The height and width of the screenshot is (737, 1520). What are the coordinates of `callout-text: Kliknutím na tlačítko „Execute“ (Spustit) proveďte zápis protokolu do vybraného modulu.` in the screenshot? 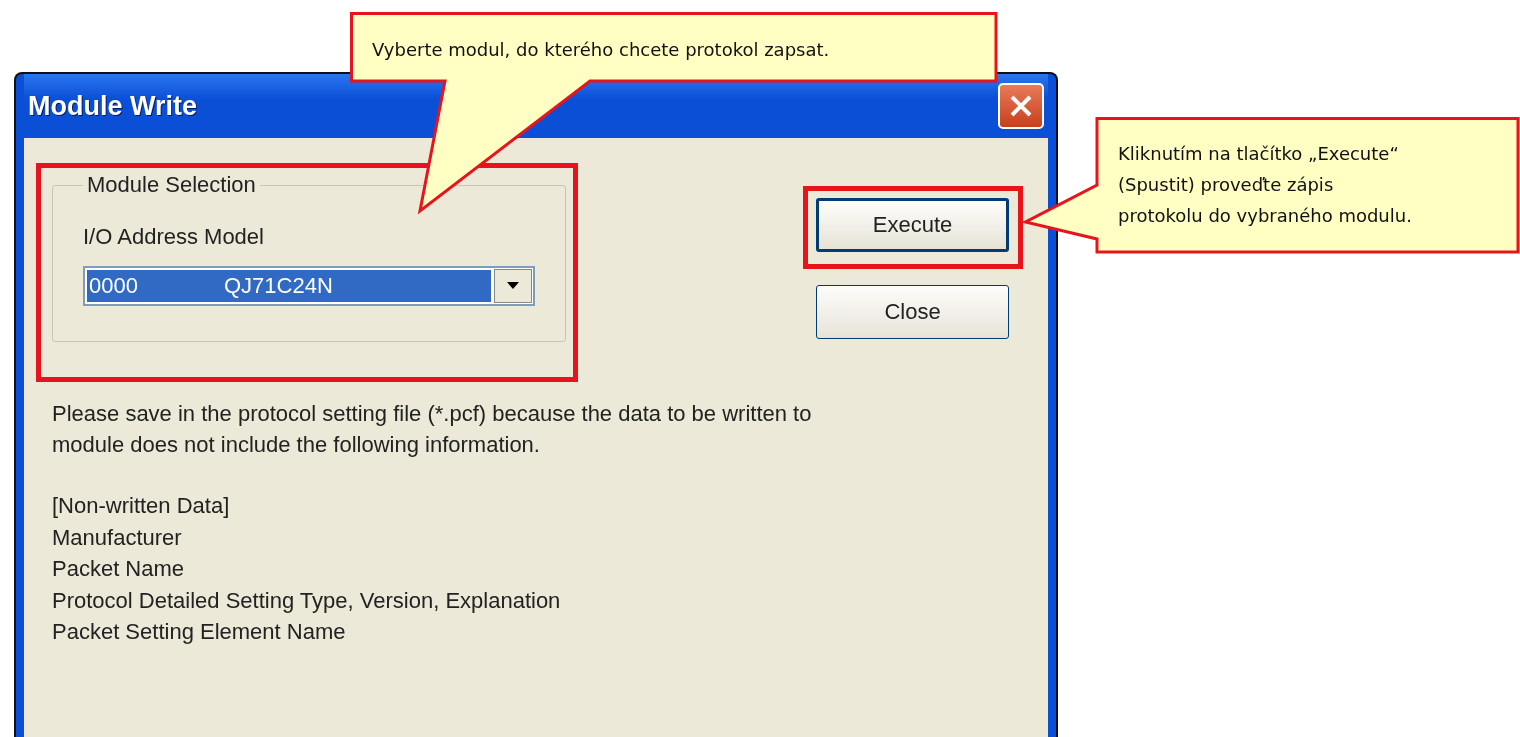 It's located at (1265, 185).